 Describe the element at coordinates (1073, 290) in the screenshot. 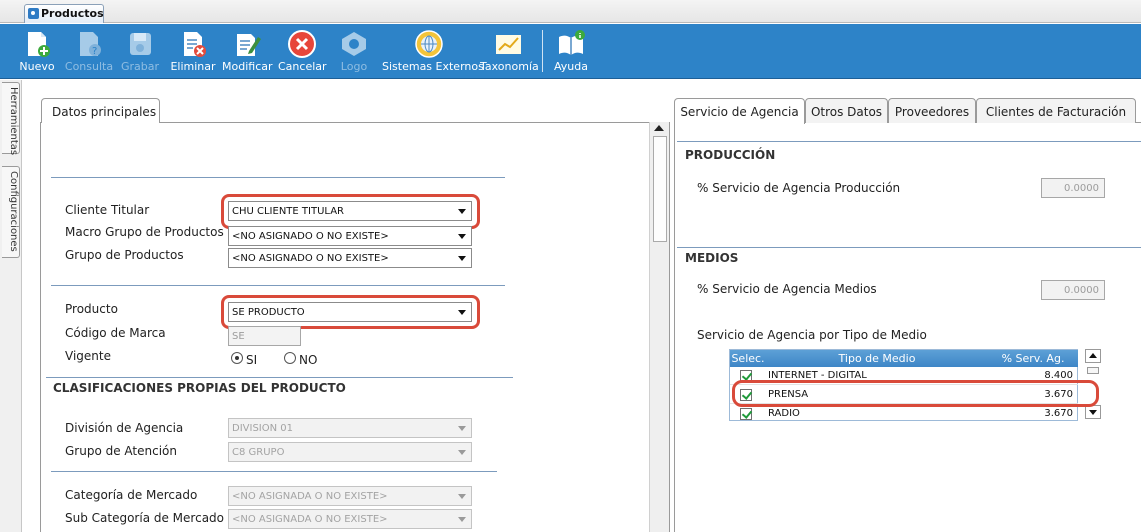

I see `medios-field: 0.0000` at that location.